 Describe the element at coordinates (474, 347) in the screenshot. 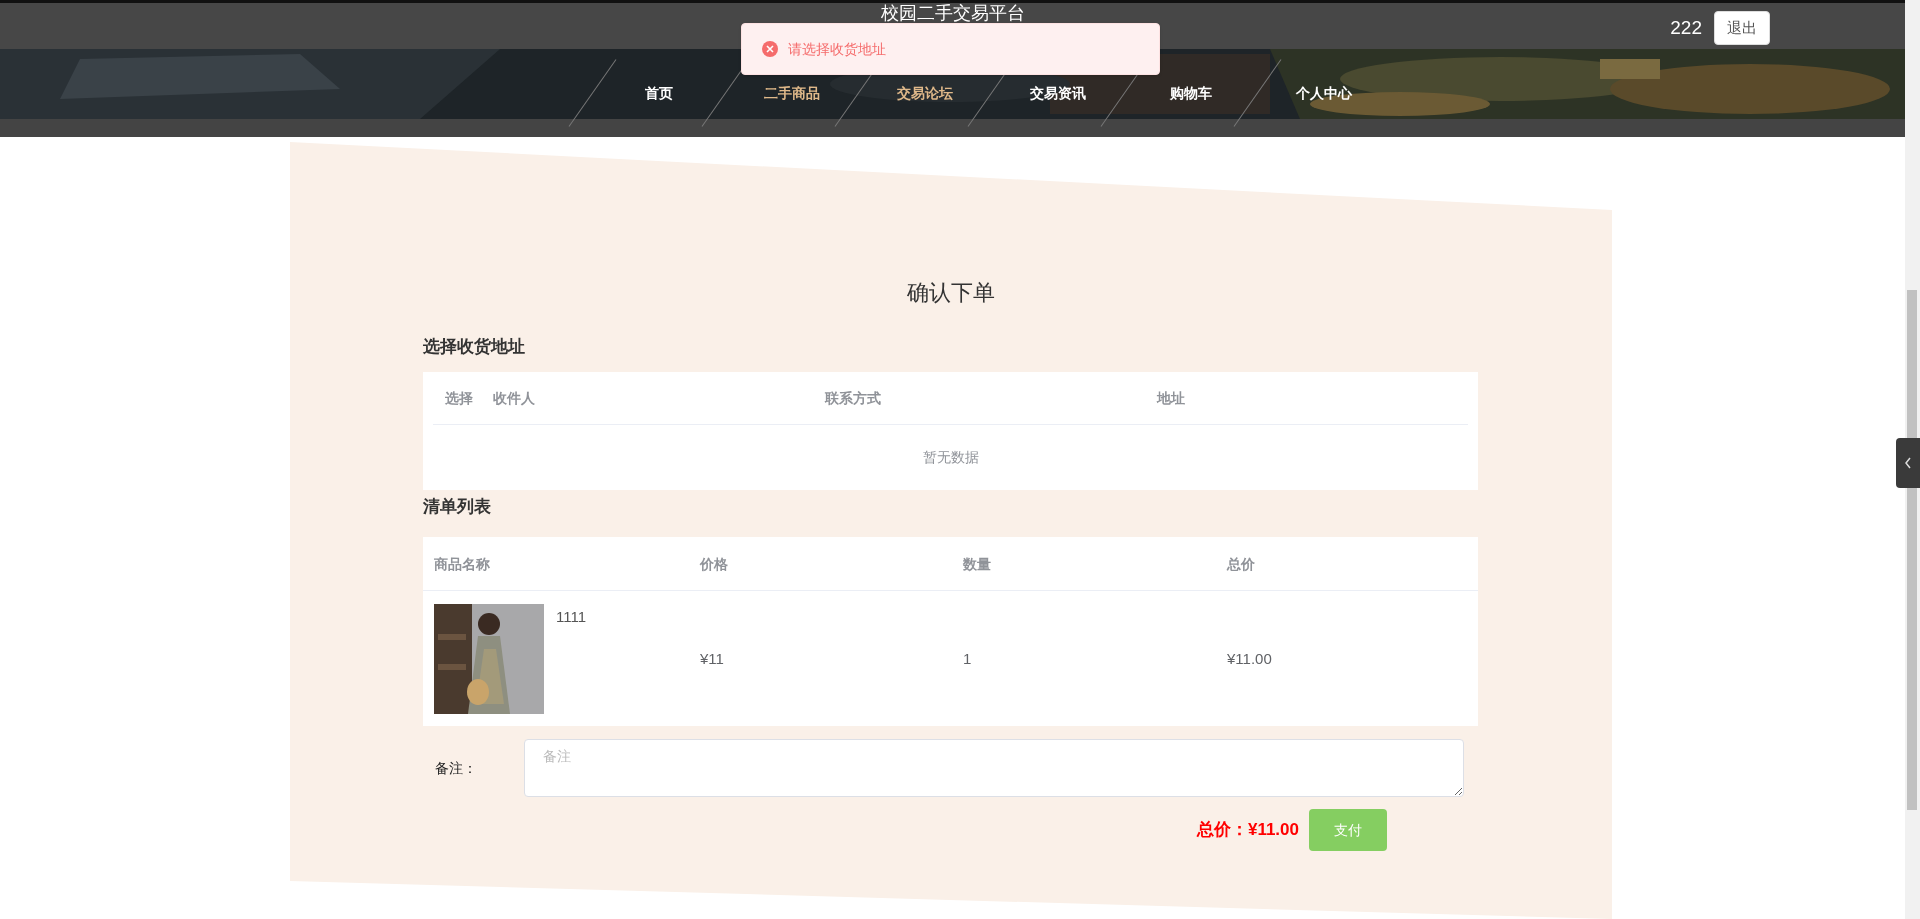

I see `section-heading: 选择收货地址` at that location.